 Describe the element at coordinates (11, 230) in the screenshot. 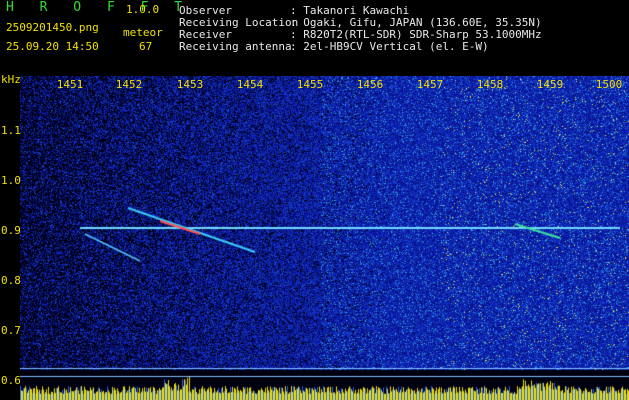

I see `y-tick: 0.9` at that location.